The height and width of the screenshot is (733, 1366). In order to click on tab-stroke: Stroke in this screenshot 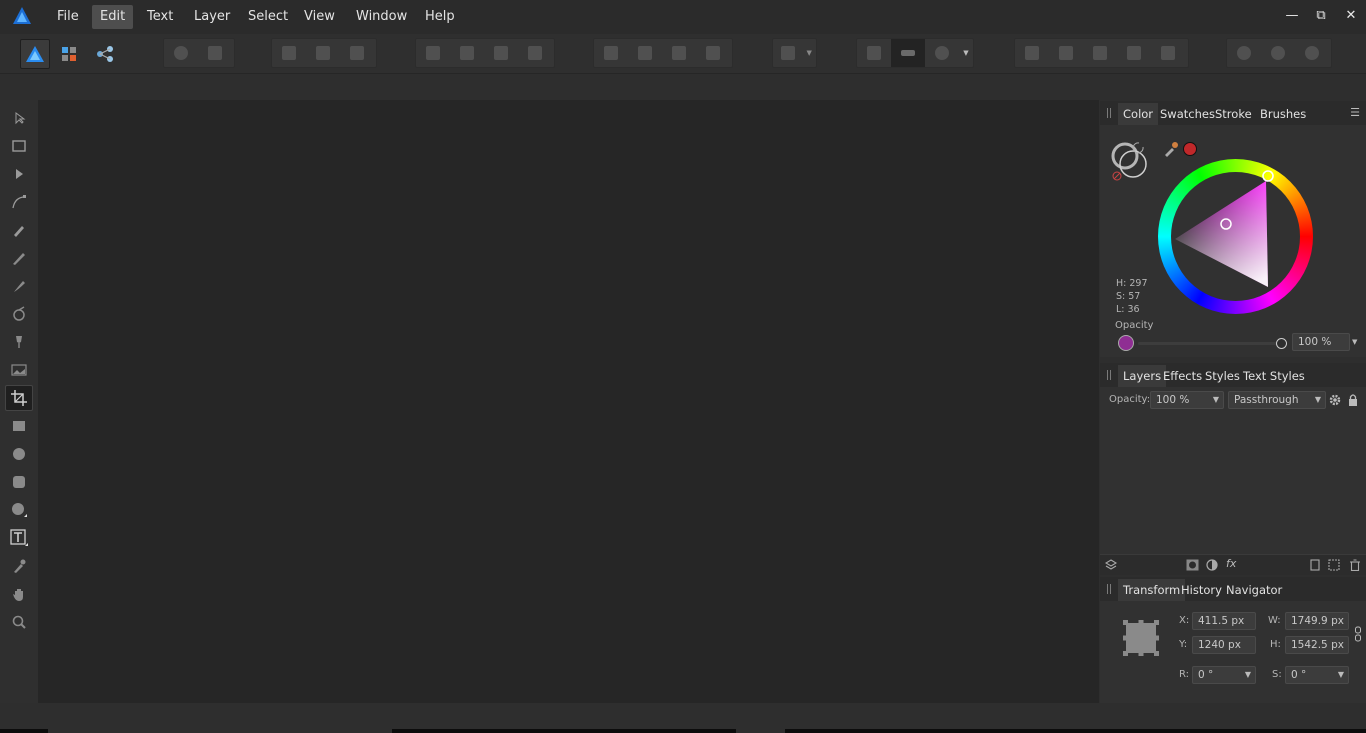, I will do `click(1233, 114)`.